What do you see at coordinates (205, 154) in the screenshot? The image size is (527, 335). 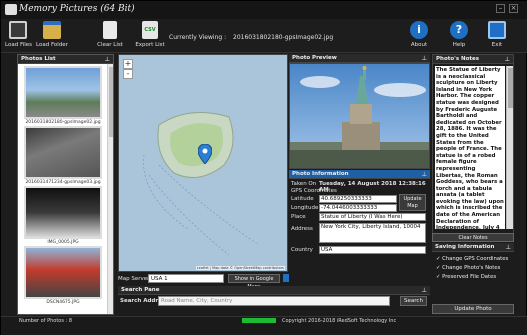 I see `map-marker-icon` at bounding box center [205, 154].